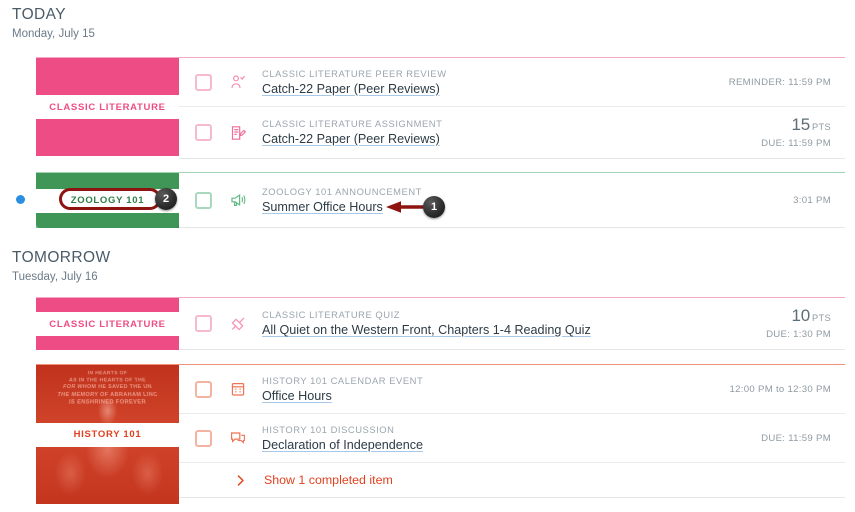 This screenshot has height=512, width=855. I want to click on annotation-badge-1: 1, so click(434, 207).